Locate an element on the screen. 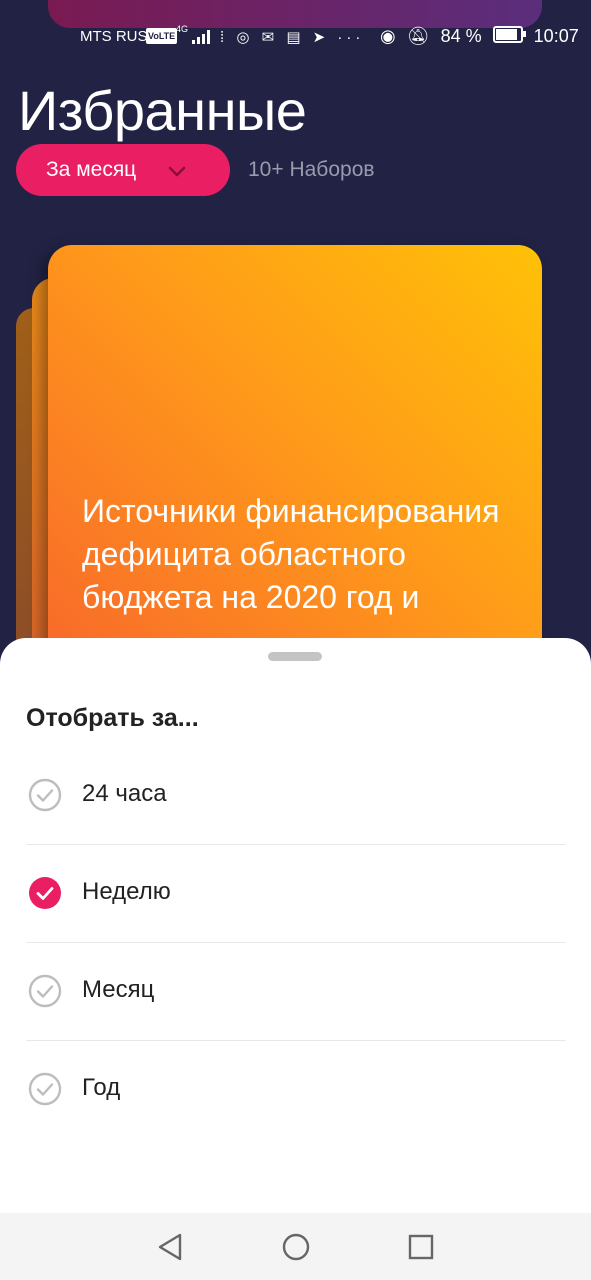 This screenshot has width=591, height=1280. home-circle-icon is located at coordinates (296, 1247).